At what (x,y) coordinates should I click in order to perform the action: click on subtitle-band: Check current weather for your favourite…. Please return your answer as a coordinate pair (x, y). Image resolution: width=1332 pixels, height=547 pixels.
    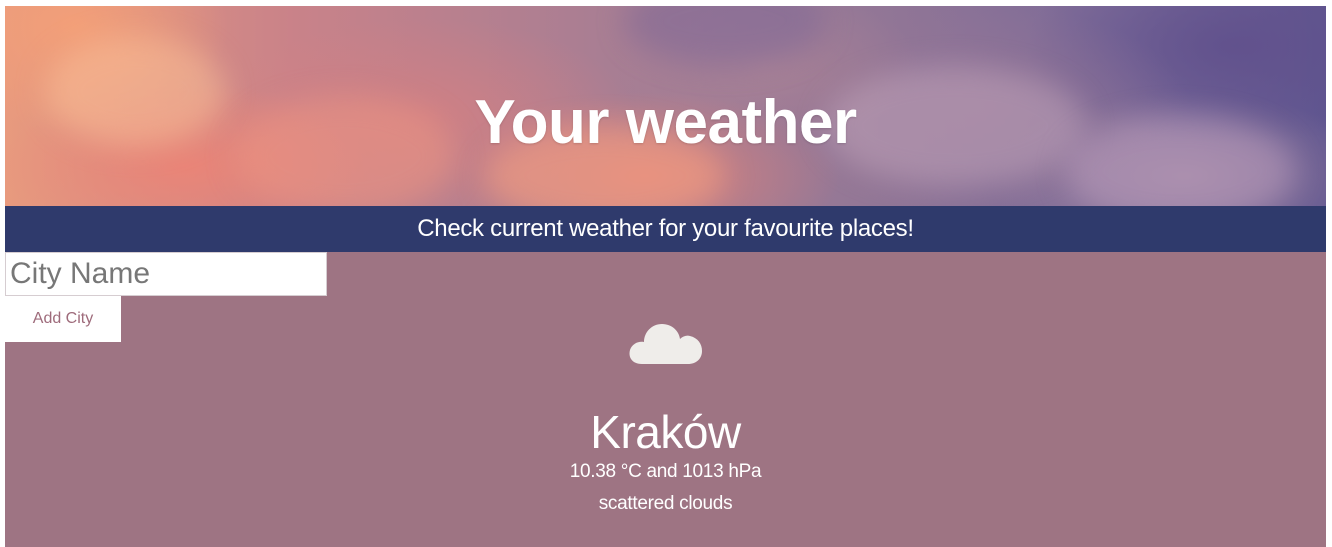
    Looking at the image, I should click on (665, 229).